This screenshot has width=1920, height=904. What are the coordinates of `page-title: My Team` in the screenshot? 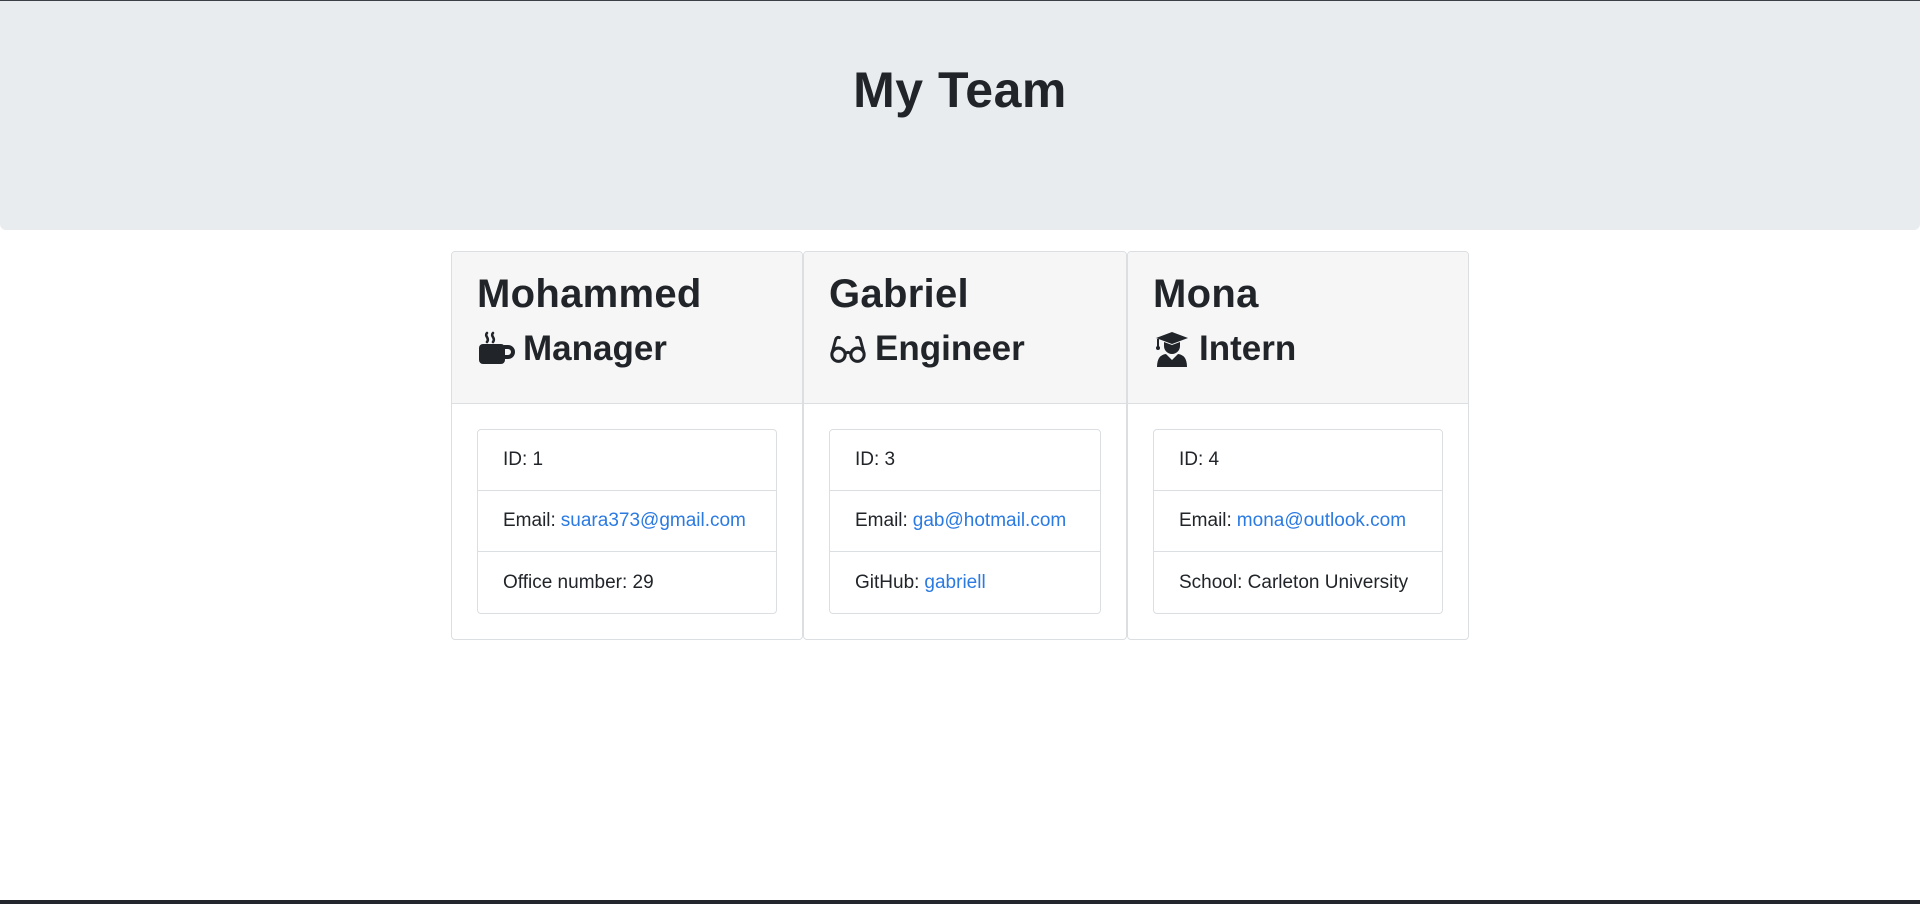 It's located at (960, 89).